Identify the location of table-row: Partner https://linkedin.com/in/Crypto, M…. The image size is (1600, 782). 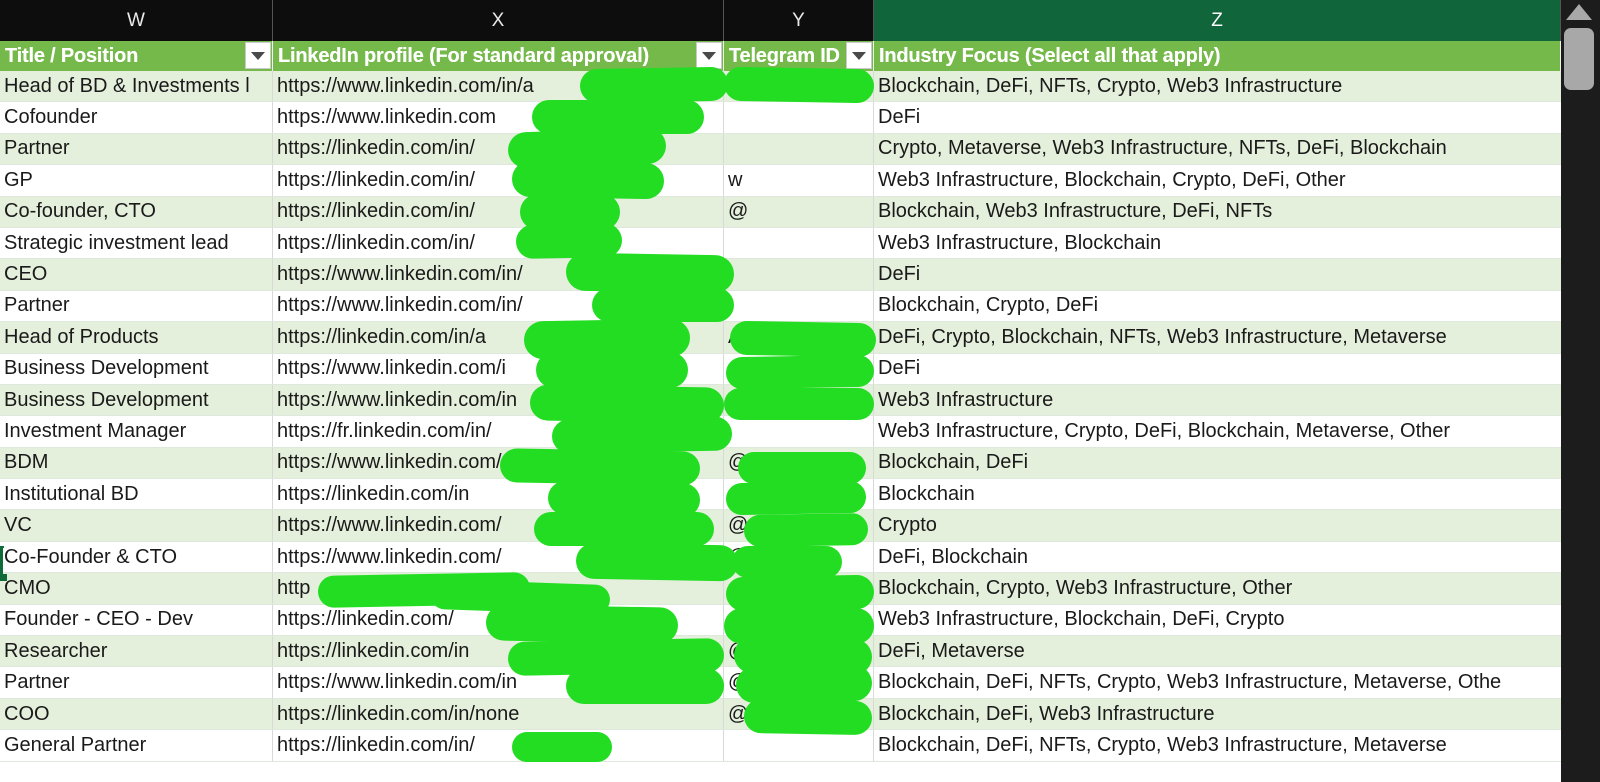
(780, 149).